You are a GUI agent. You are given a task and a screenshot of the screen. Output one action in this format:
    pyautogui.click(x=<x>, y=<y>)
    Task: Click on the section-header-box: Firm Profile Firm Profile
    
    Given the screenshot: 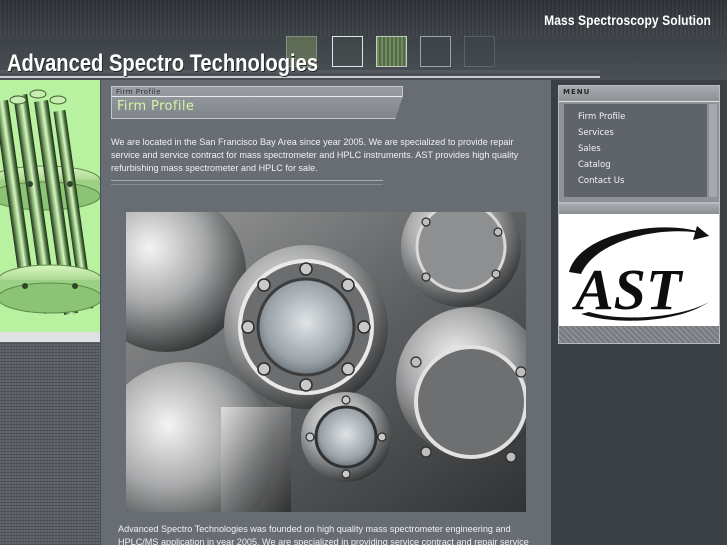 What is the action you would take?
    pyautogui.click(x=257, y=103)
    